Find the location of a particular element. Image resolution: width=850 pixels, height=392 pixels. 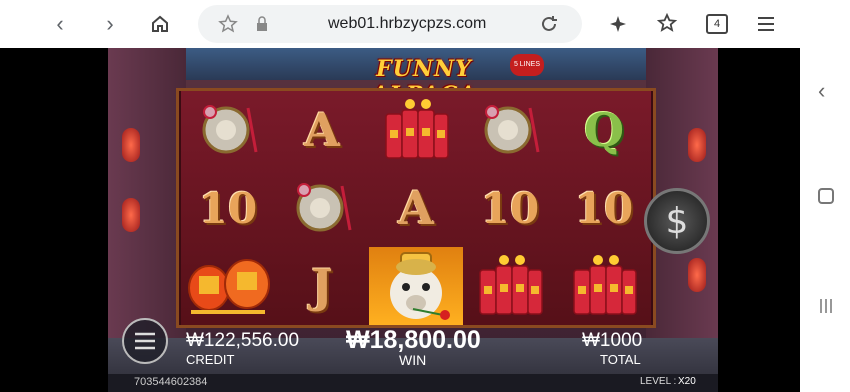

total-label: TOTAL is located at coordinates (620, 359).